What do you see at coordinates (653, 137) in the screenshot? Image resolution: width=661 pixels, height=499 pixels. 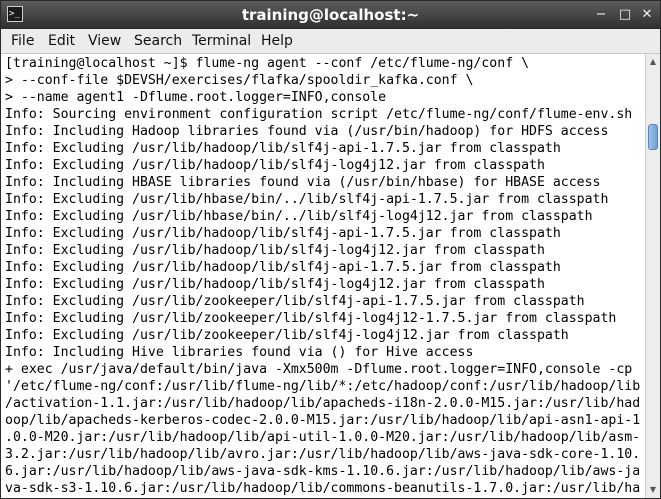 I see `scrollbar-thumb` at bounding box center [653, 137].